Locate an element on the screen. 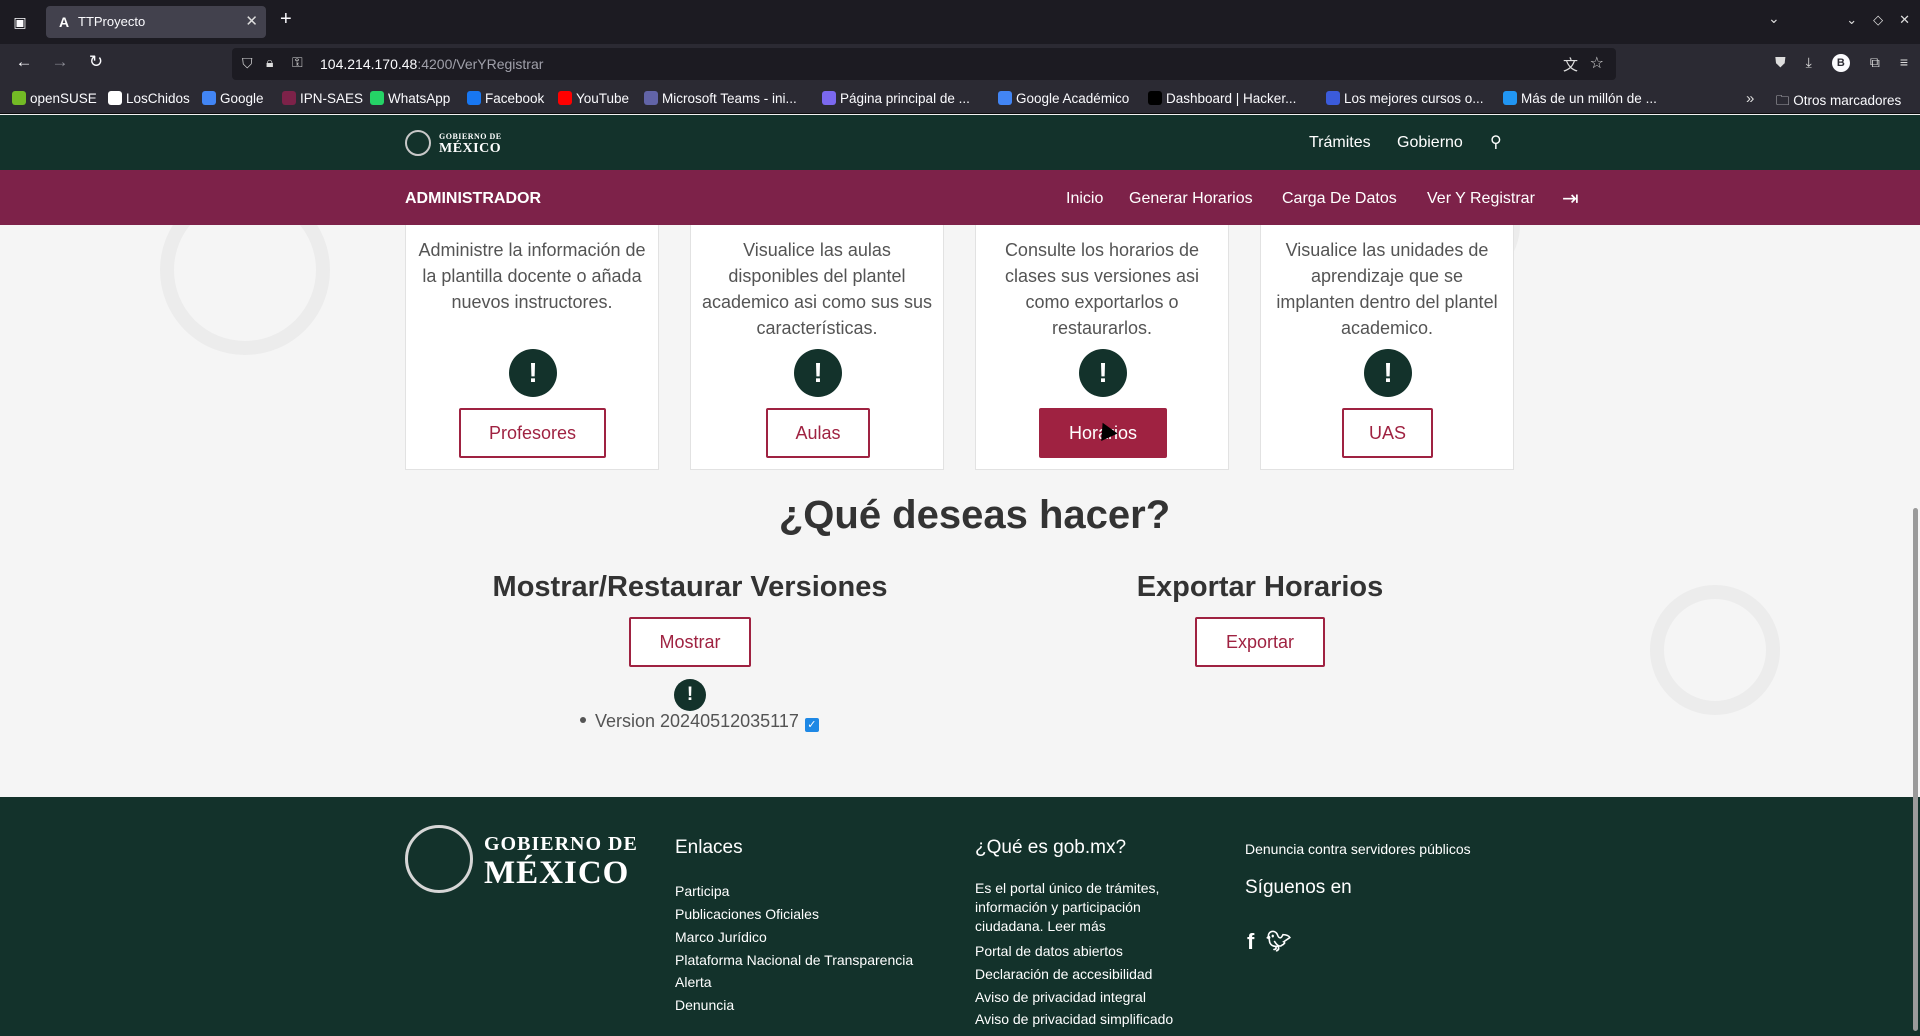 Image resolution: width=1920 pixels, height=1036 pixels. profesores-button: Profesores is located at coordinates (532, 433).